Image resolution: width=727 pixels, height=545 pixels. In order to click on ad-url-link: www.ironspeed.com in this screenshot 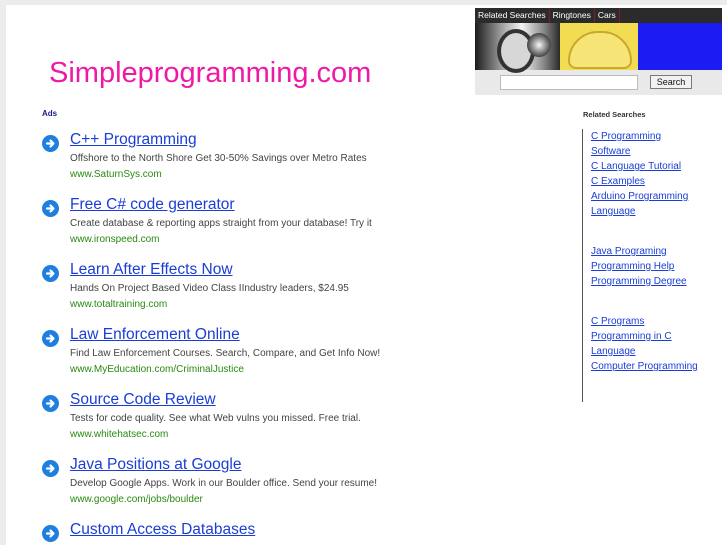, I will do `click(114, 239)`.